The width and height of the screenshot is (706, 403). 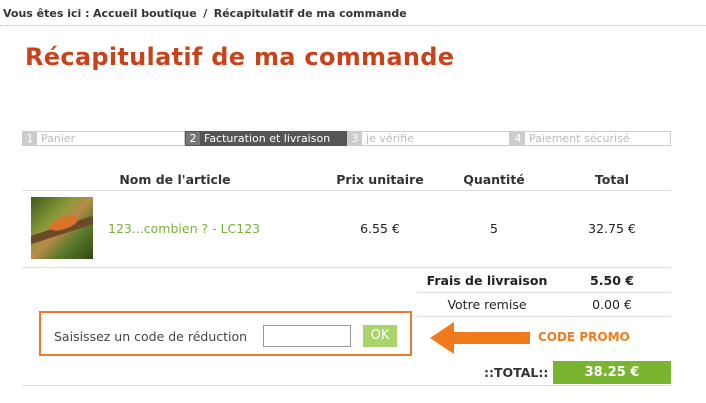 What do you see at coordinates (612, 304) in the screenshot?
I see `discount-value: 0.00 €` at bounding box center [612, 304].